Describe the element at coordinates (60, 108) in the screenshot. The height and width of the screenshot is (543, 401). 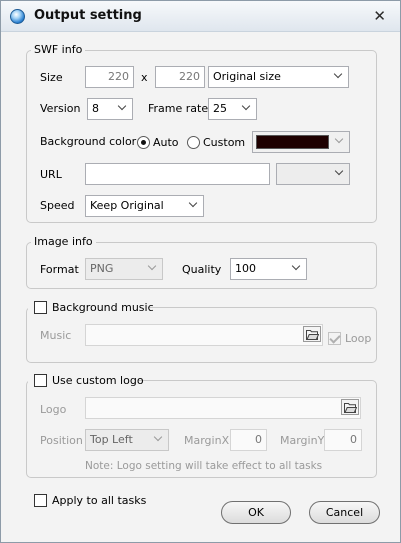
I see `version-label: Version` at that location.